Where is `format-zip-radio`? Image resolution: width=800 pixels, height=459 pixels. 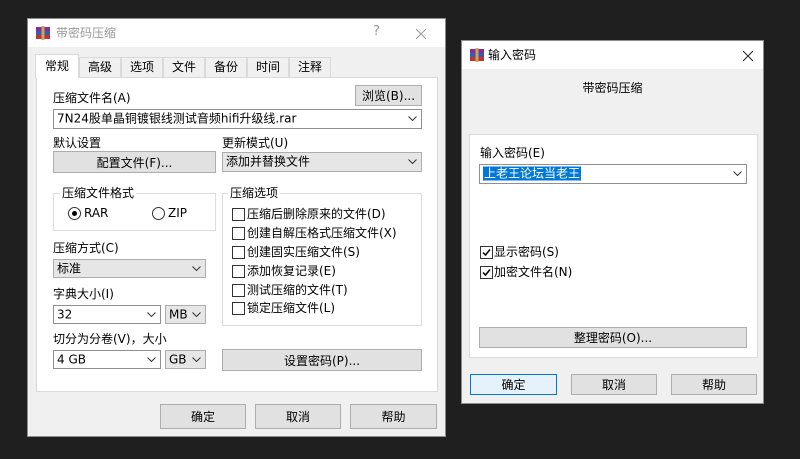 format-zip-radio is located at coordinates (158, 213).